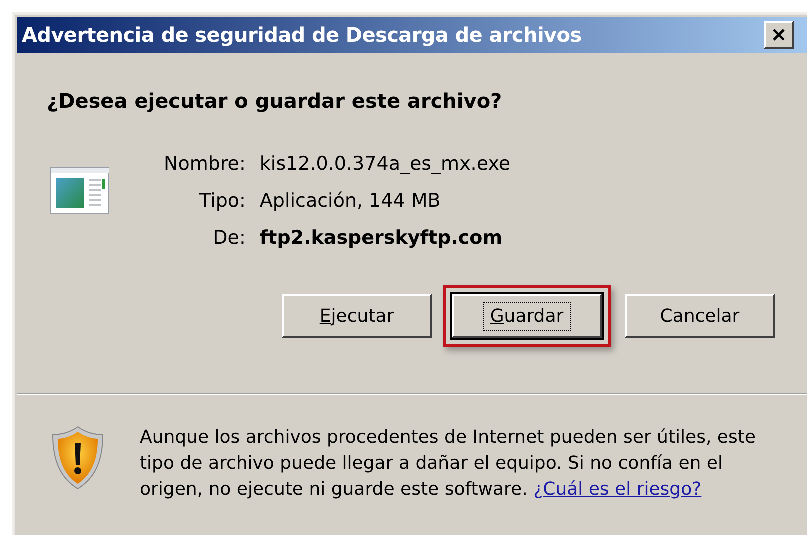  I want to click on risk-link: ¿Cuál es el riesgo?, so click(618, 489).